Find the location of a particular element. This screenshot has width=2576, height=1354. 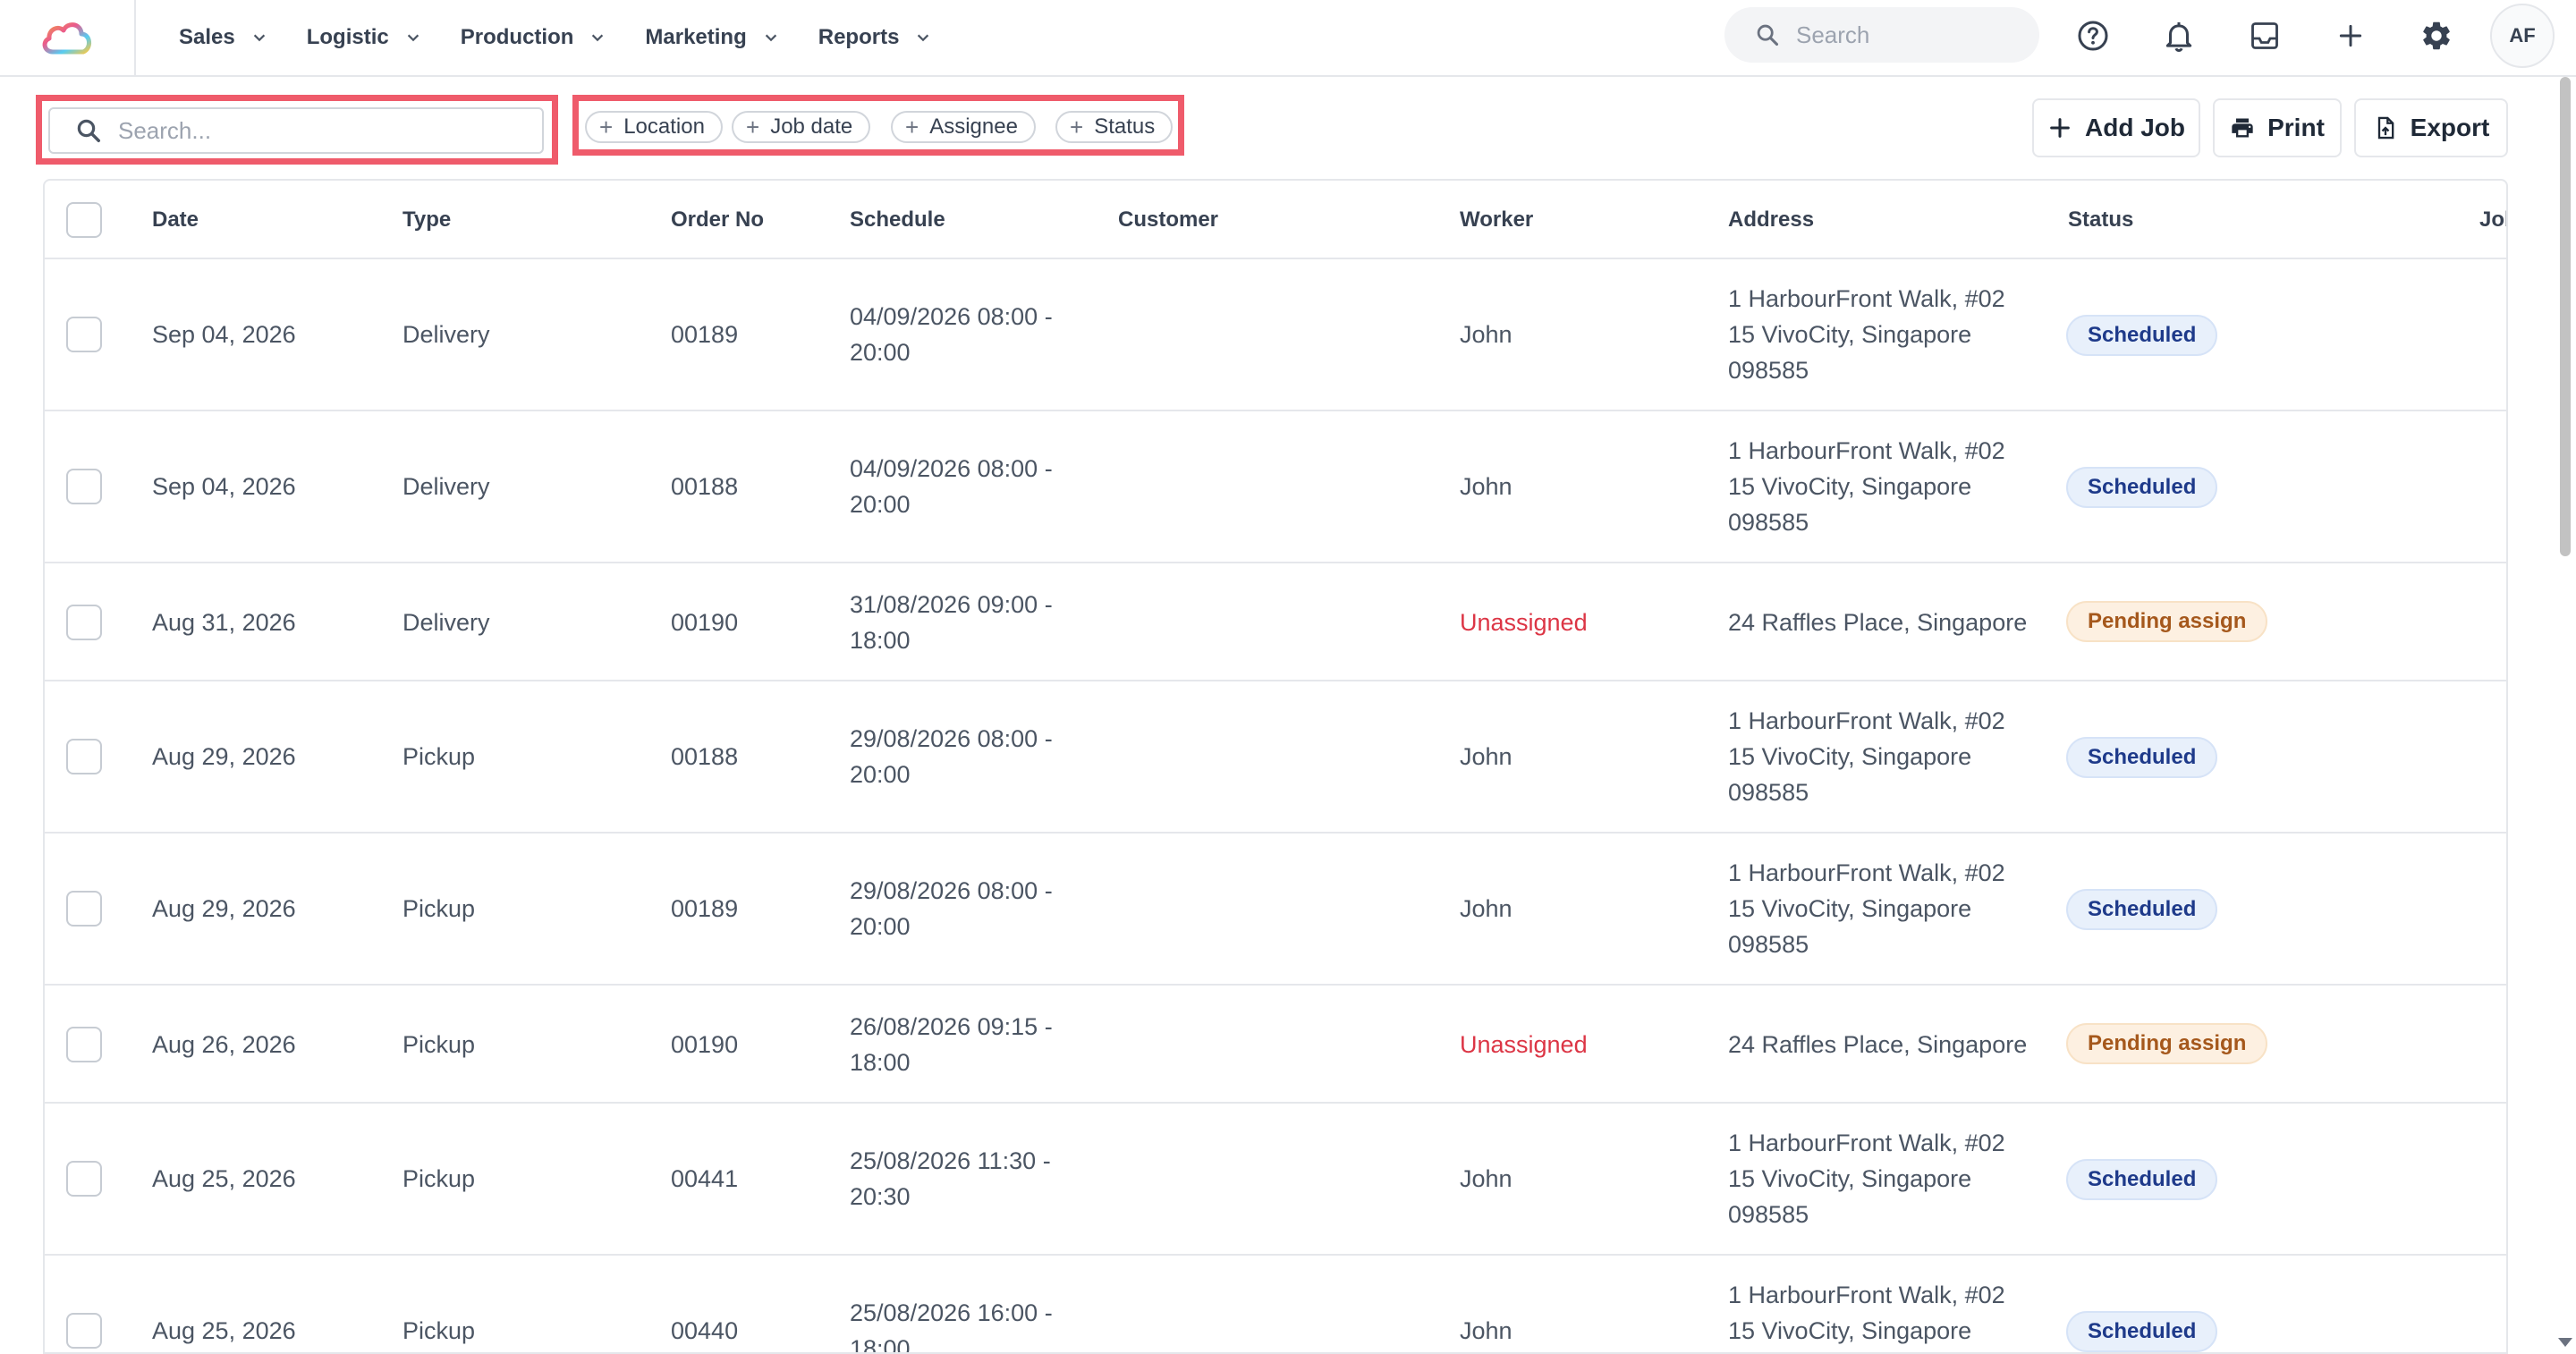

cell-date: Aug 31, 2026 is located at coordinates (224, 622).